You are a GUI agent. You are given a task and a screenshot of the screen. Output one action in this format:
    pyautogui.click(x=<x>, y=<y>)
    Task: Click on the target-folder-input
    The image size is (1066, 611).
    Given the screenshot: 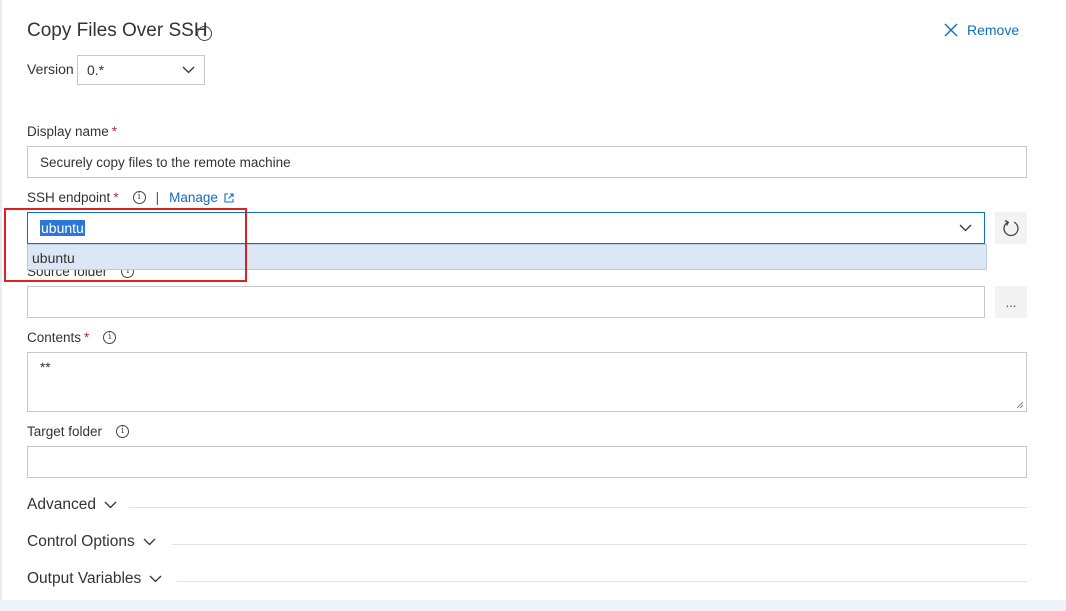 What is the action you would take?
    pyautogui.click(x=527, y=462)
    